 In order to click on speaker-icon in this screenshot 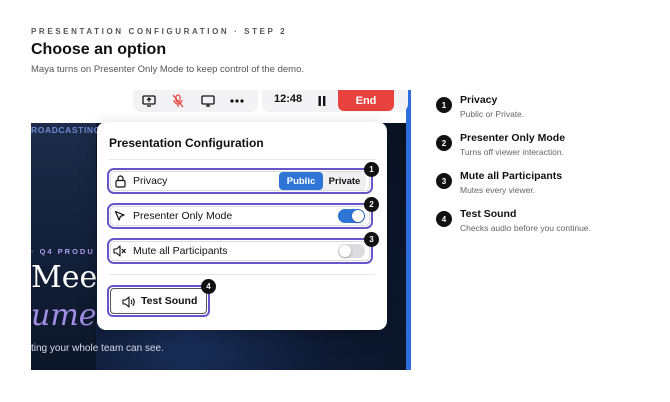, I will do `click(129, 302)`.